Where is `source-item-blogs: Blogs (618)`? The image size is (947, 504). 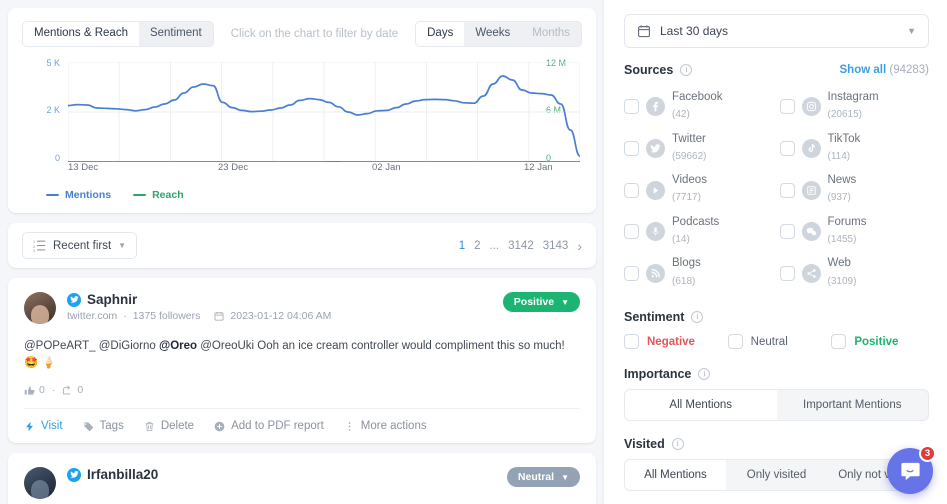 source-item-blogs: Blogs (618) is located at coordinates (699, 273).